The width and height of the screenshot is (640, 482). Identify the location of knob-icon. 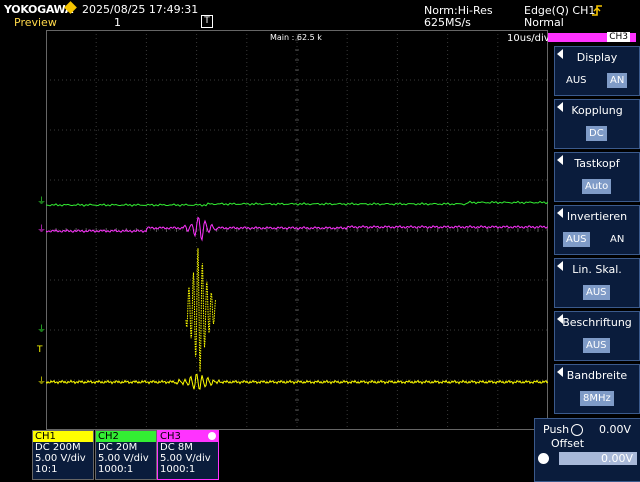
(577, 430).